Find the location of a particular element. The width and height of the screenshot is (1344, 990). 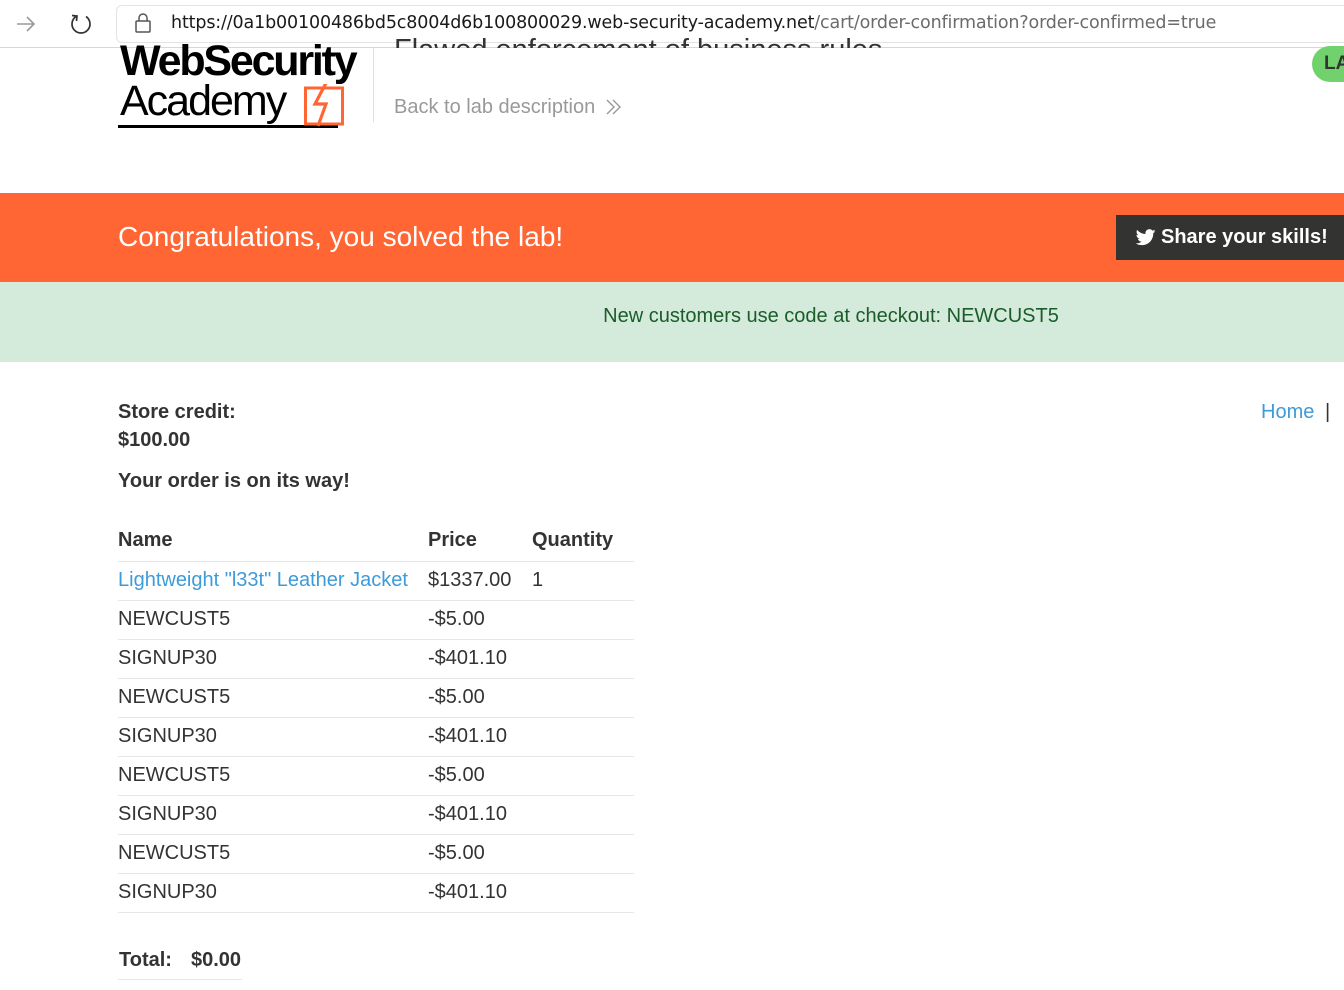

solved-message: Congratulations, you solved the lab! is located at coordinates (341, 236).